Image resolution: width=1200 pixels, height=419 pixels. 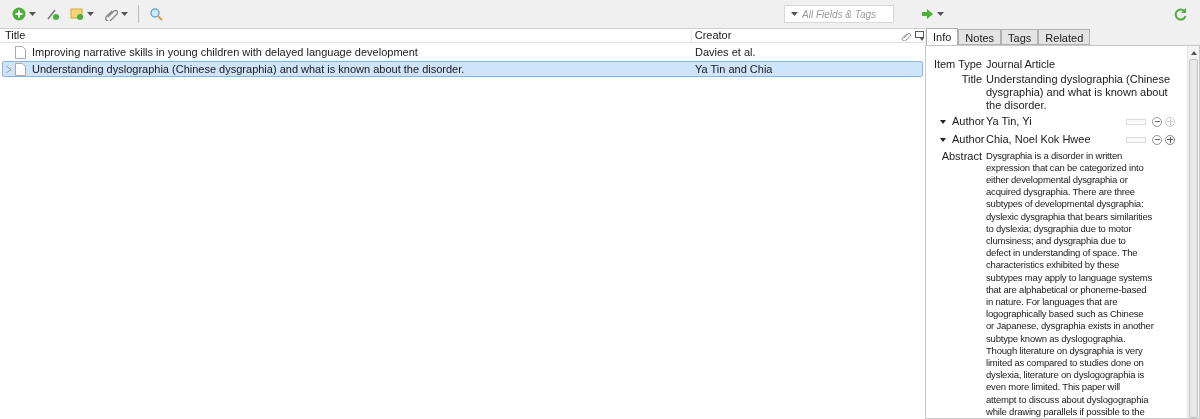 What do you see at coordinates (1057, 180) in the screenshot?
I see `abstract-line: either developmental dysgraphia or` at bounding box center [1057, 180].